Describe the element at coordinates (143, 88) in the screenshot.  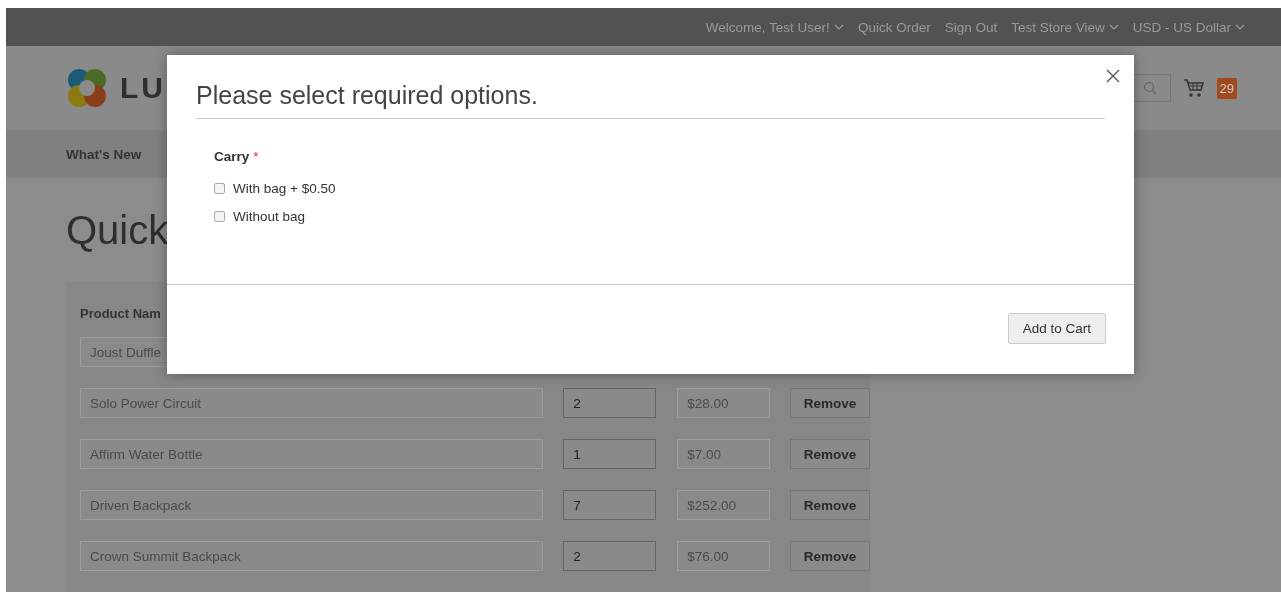
I see `logo-text: LU` at that location.